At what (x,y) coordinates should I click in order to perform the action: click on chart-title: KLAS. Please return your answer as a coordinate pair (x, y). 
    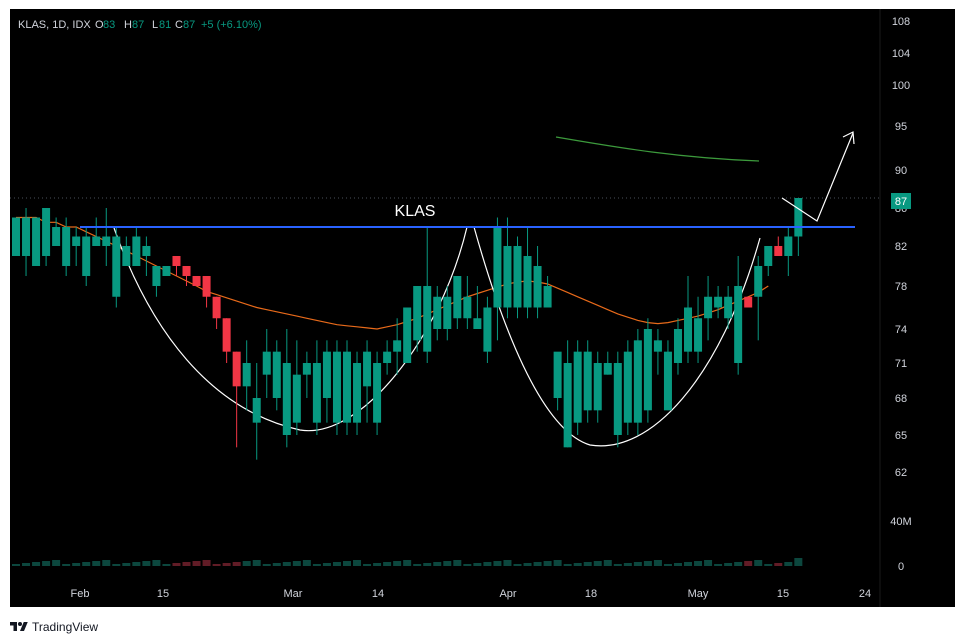
    Looking at the image, I should click on (415, 211).